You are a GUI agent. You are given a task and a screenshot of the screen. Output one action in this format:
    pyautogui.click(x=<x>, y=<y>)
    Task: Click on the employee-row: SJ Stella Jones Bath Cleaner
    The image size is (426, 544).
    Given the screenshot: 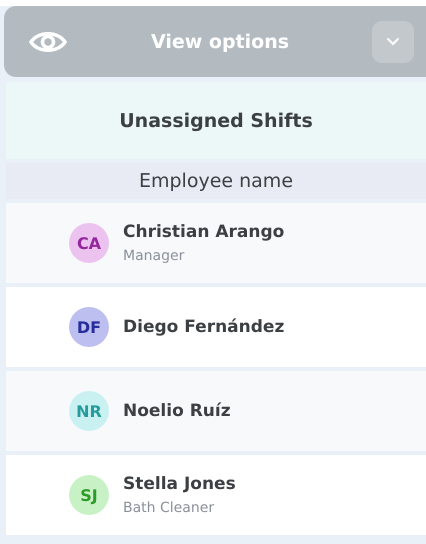 What is the action you would take?
    pyautogui.click(x=216, y=495)
    